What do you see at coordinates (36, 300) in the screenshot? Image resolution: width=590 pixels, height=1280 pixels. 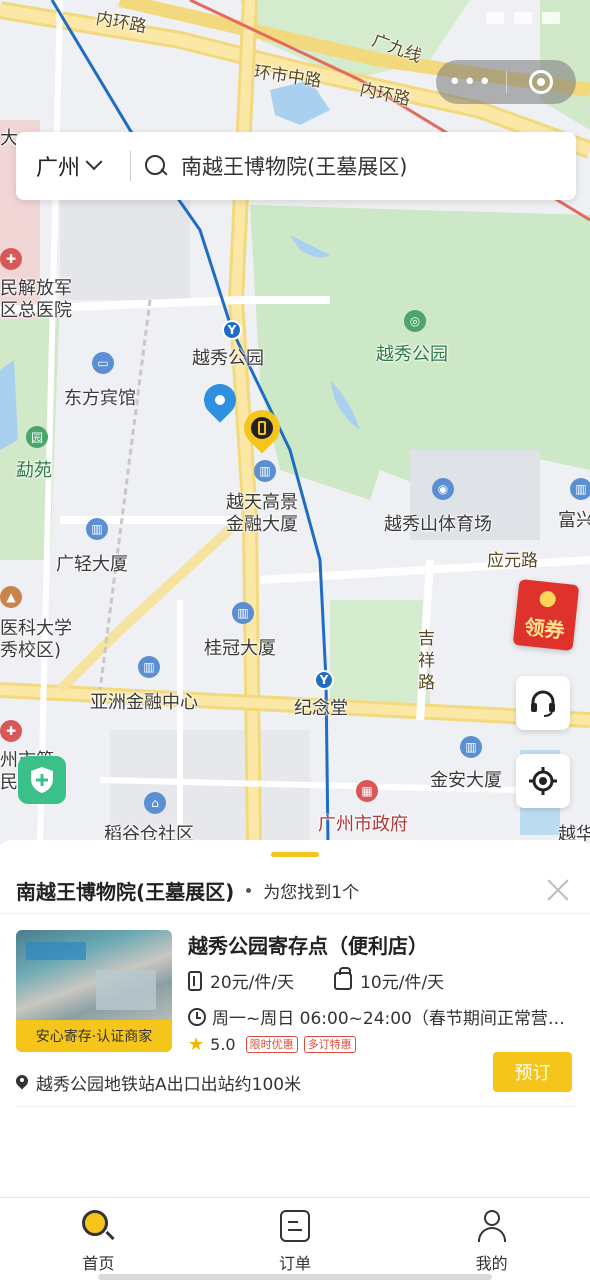 I see `poi-label-pla-hospital: 民解放军 区总医院` at bounding box center [36, 300].